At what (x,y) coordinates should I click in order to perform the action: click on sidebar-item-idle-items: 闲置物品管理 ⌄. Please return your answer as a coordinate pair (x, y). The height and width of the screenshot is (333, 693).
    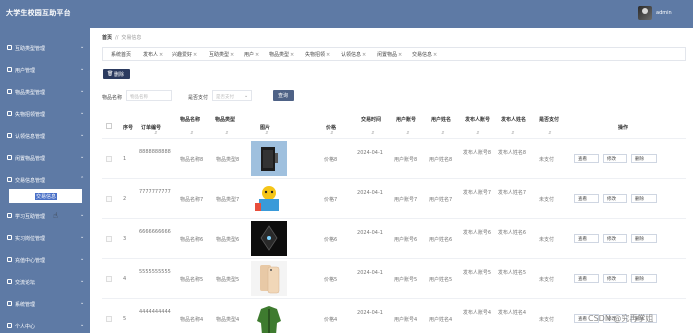
    Looking at the image, I should click on (45, 157).